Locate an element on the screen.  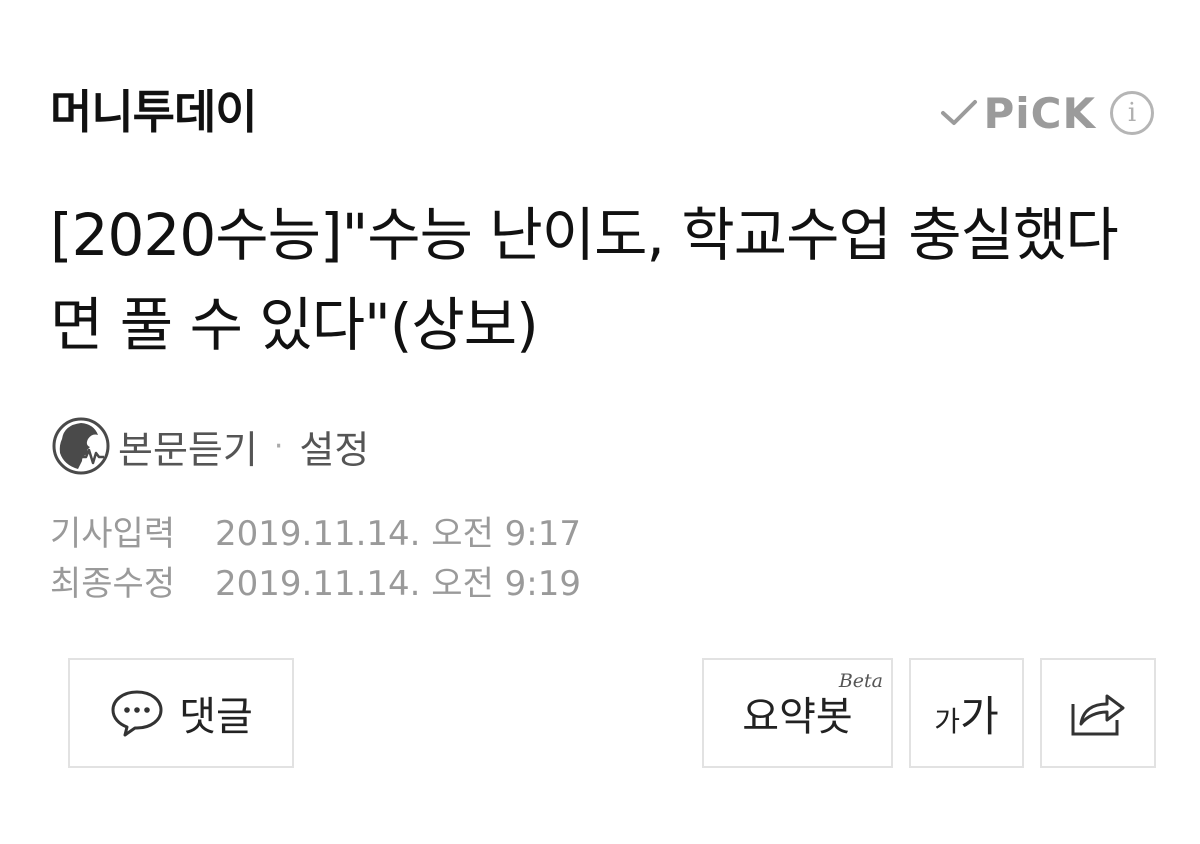
summary-label: 요약봇 is located at coordinates (797, 717).